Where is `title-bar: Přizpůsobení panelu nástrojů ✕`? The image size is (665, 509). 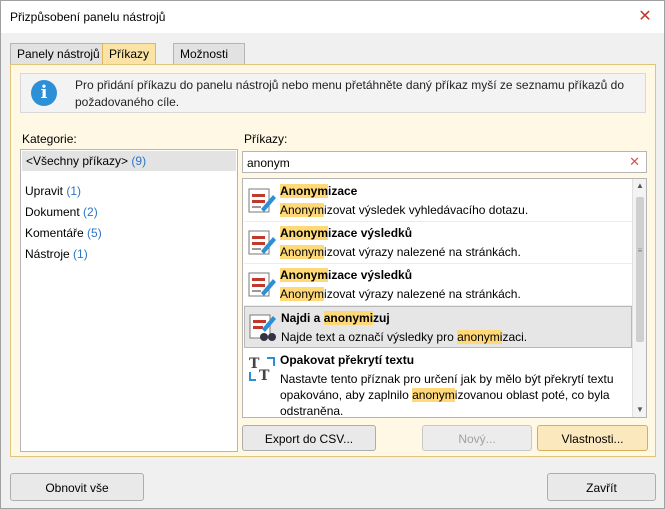 title-bar: Přizpůsobení panelu nástrojů ✕ is located at coordinates (332, 17).